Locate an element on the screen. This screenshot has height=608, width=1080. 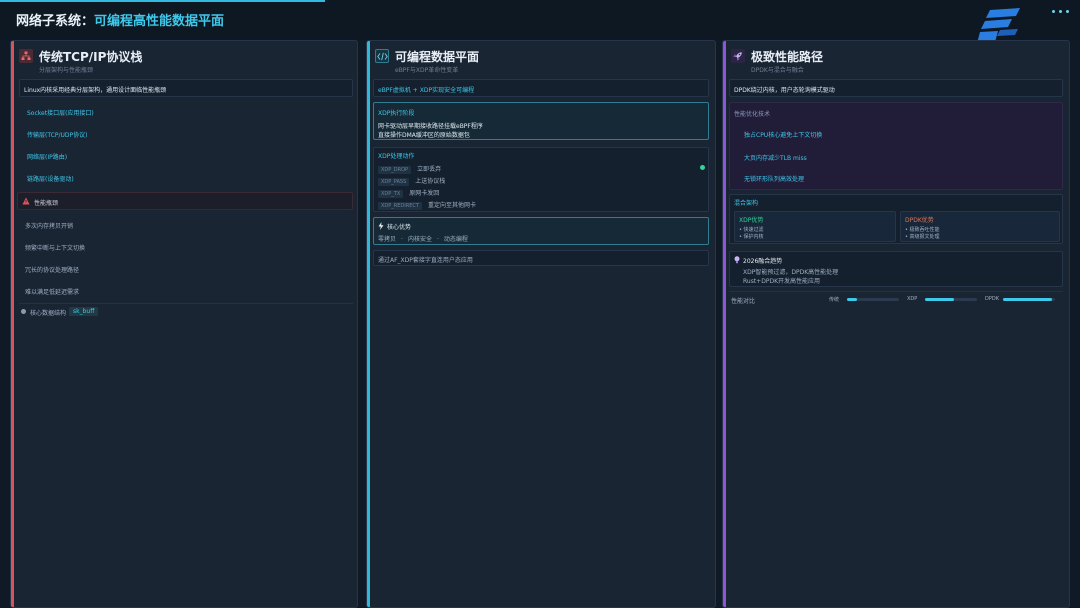
xdp-actions-title: XDP处理动作 is located at coordinates (396, 156).